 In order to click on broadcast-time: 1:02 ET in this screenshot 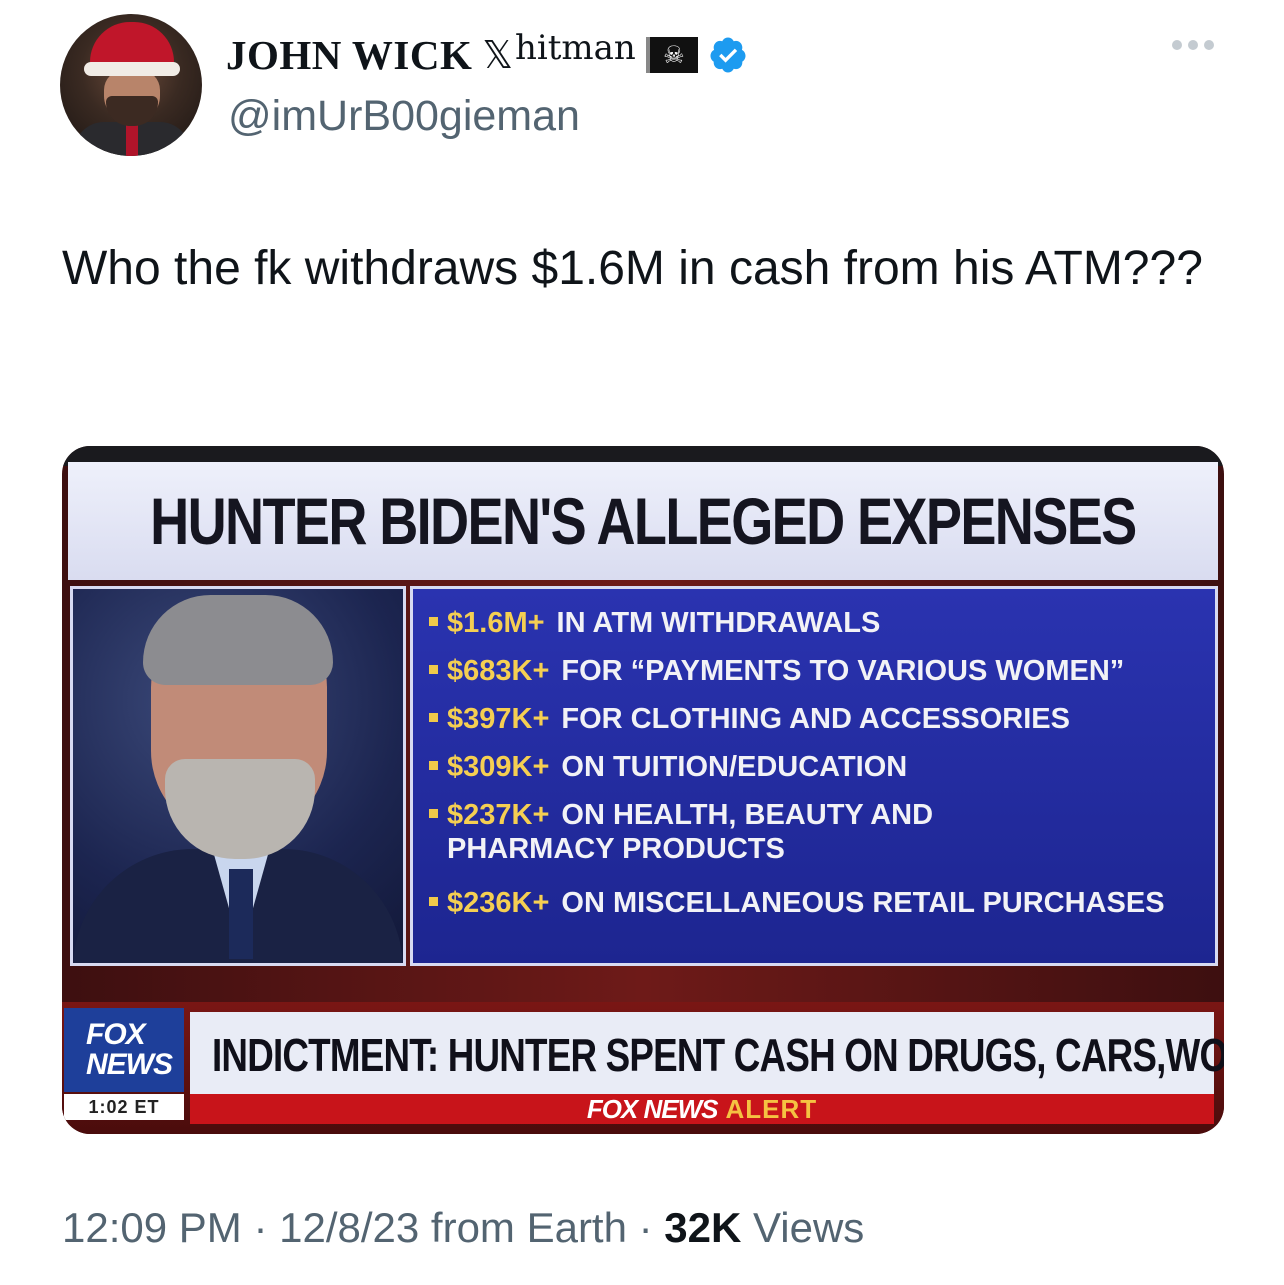, I will do `click(124, 1107)`.